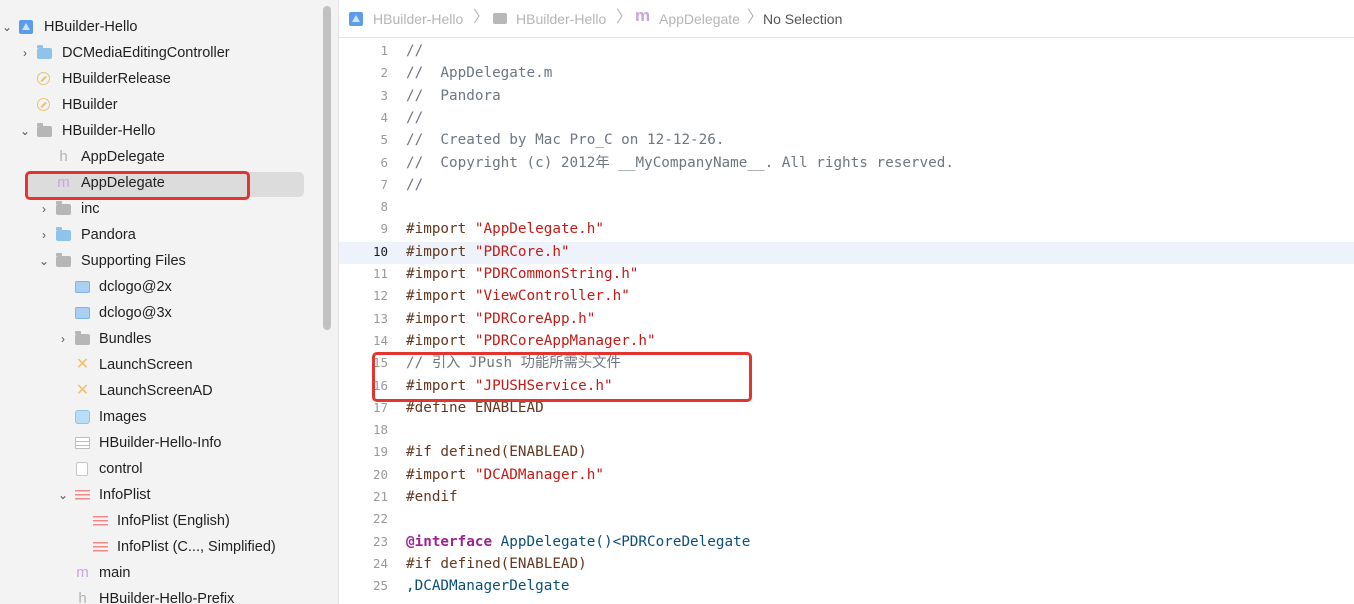 The width and height of the screenshot is (1354, 604). Describe the element at coordinates (125, 495) in the screenshot. I see `tree-item-label: InfoPlist` at that location.